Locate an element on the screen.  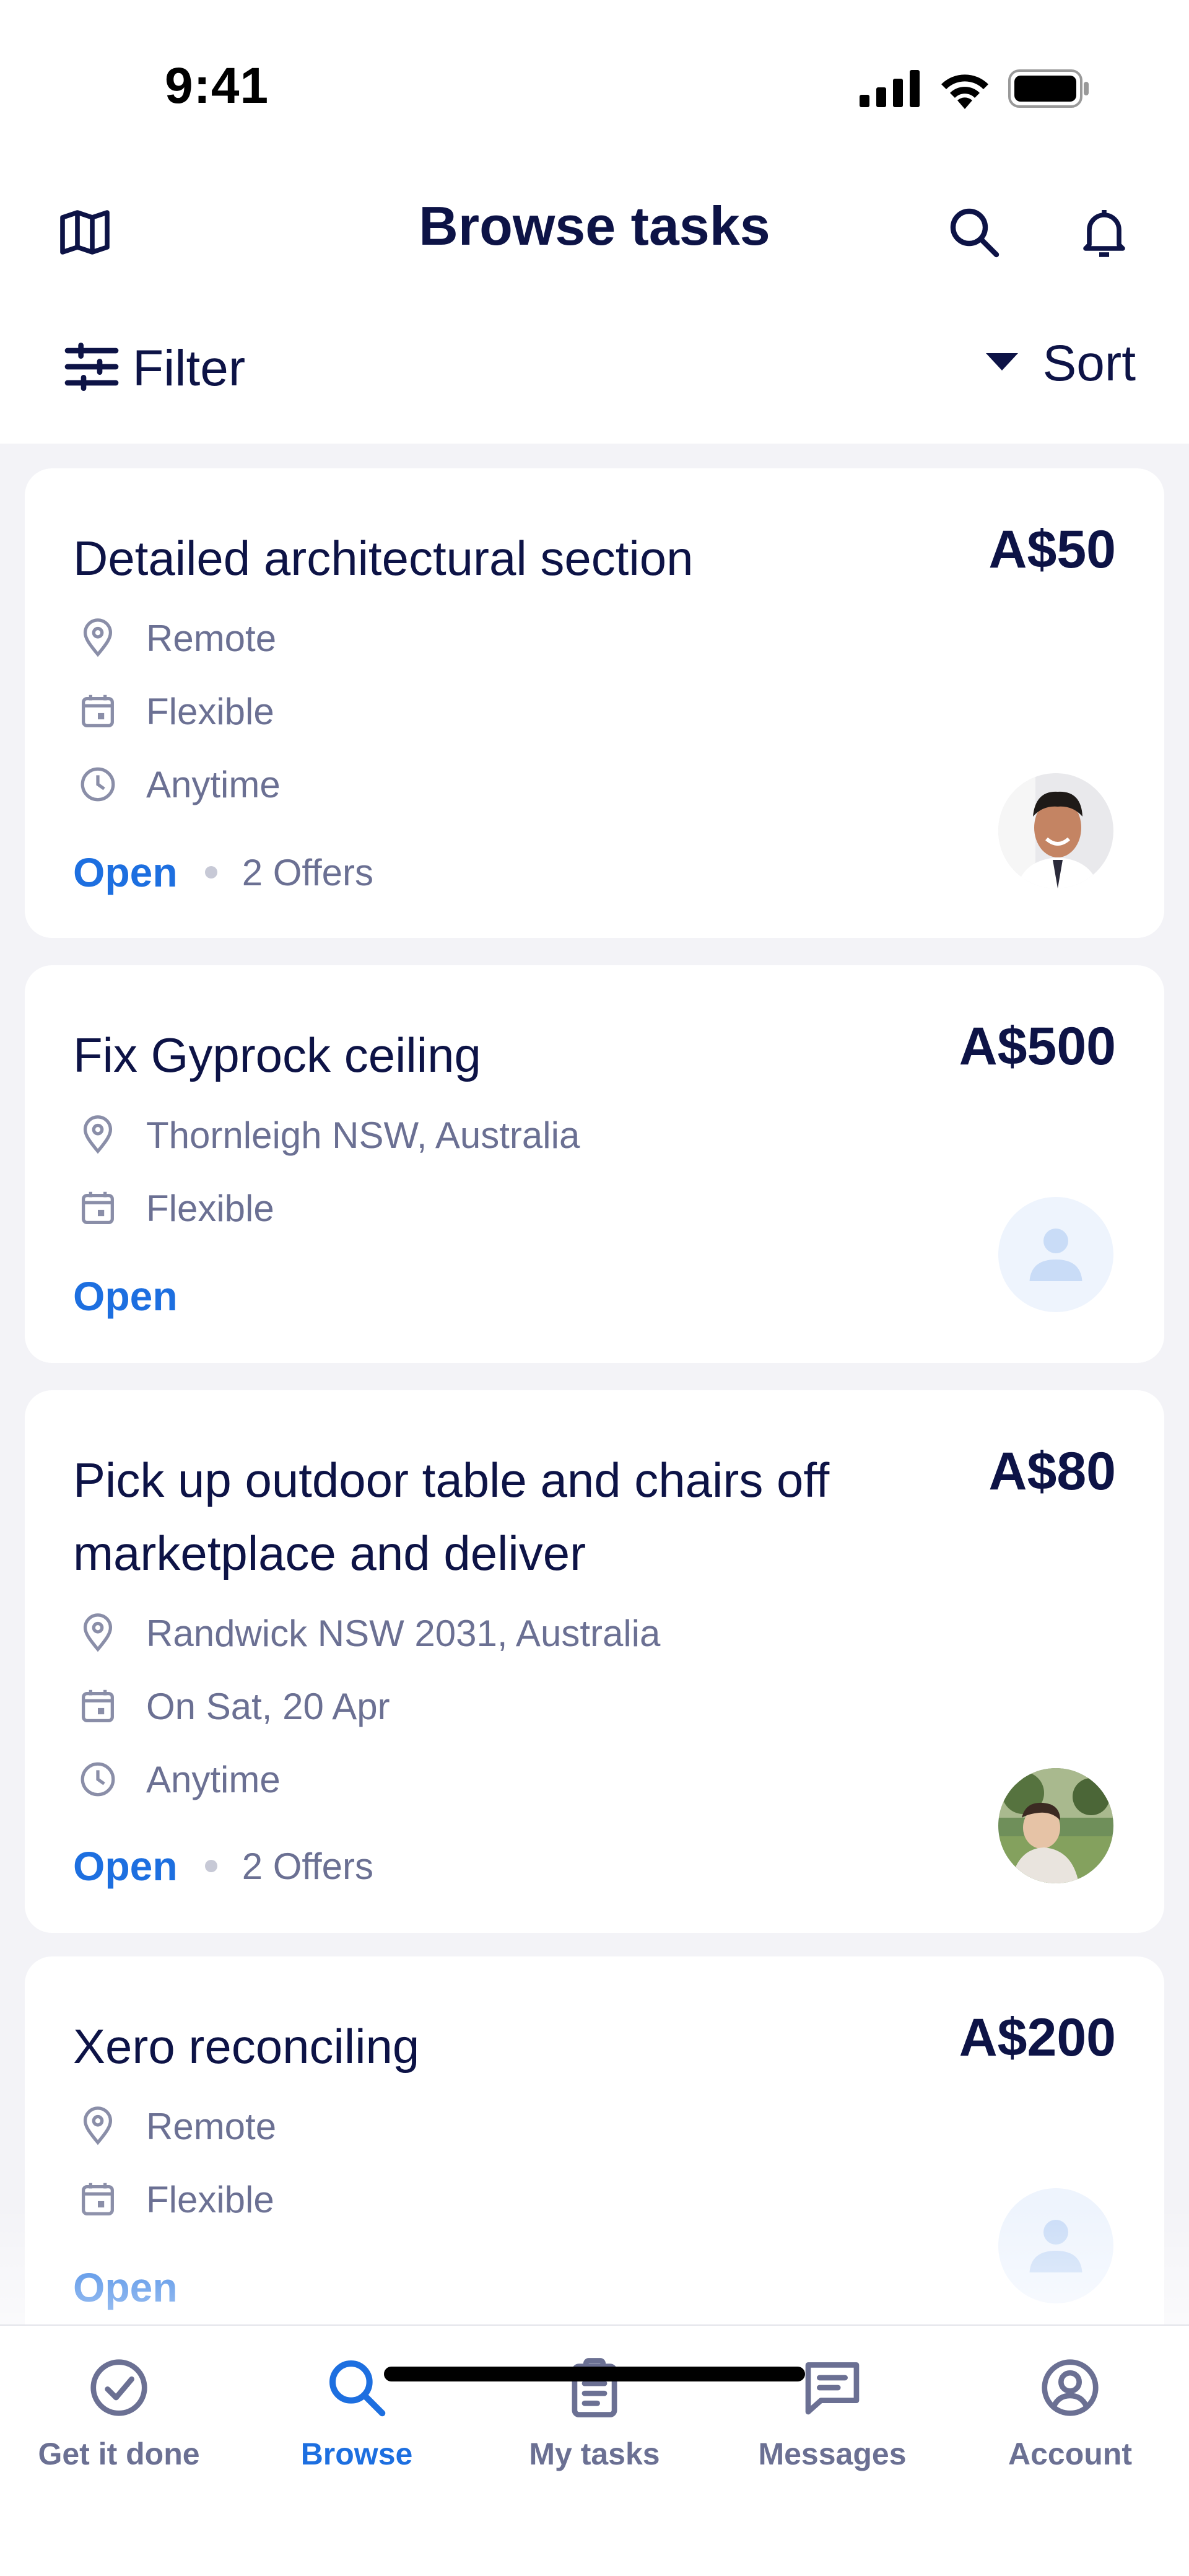
task-location: Randwick NSW 2031, Australia is located at coordinates (366, 1633).